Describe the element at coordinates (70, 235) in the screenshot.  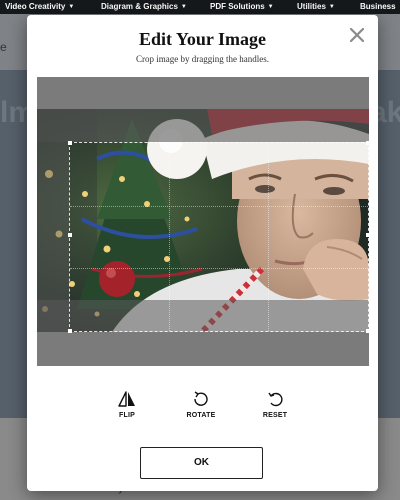
I see `crop-handle-left` at that location.